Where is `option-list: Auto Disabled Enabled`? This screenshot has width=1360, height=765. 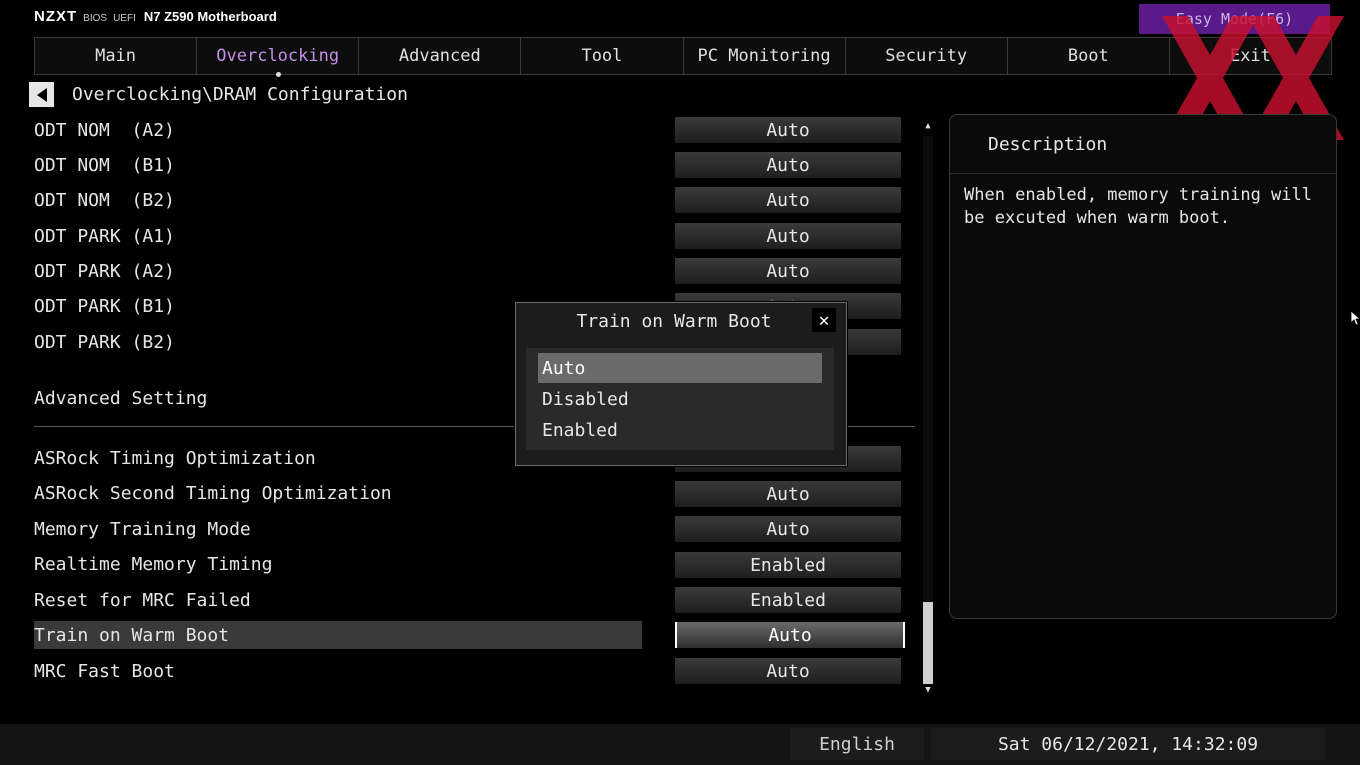 option-list: Auto Disabled Enabled is located at coordinates (680, 399).